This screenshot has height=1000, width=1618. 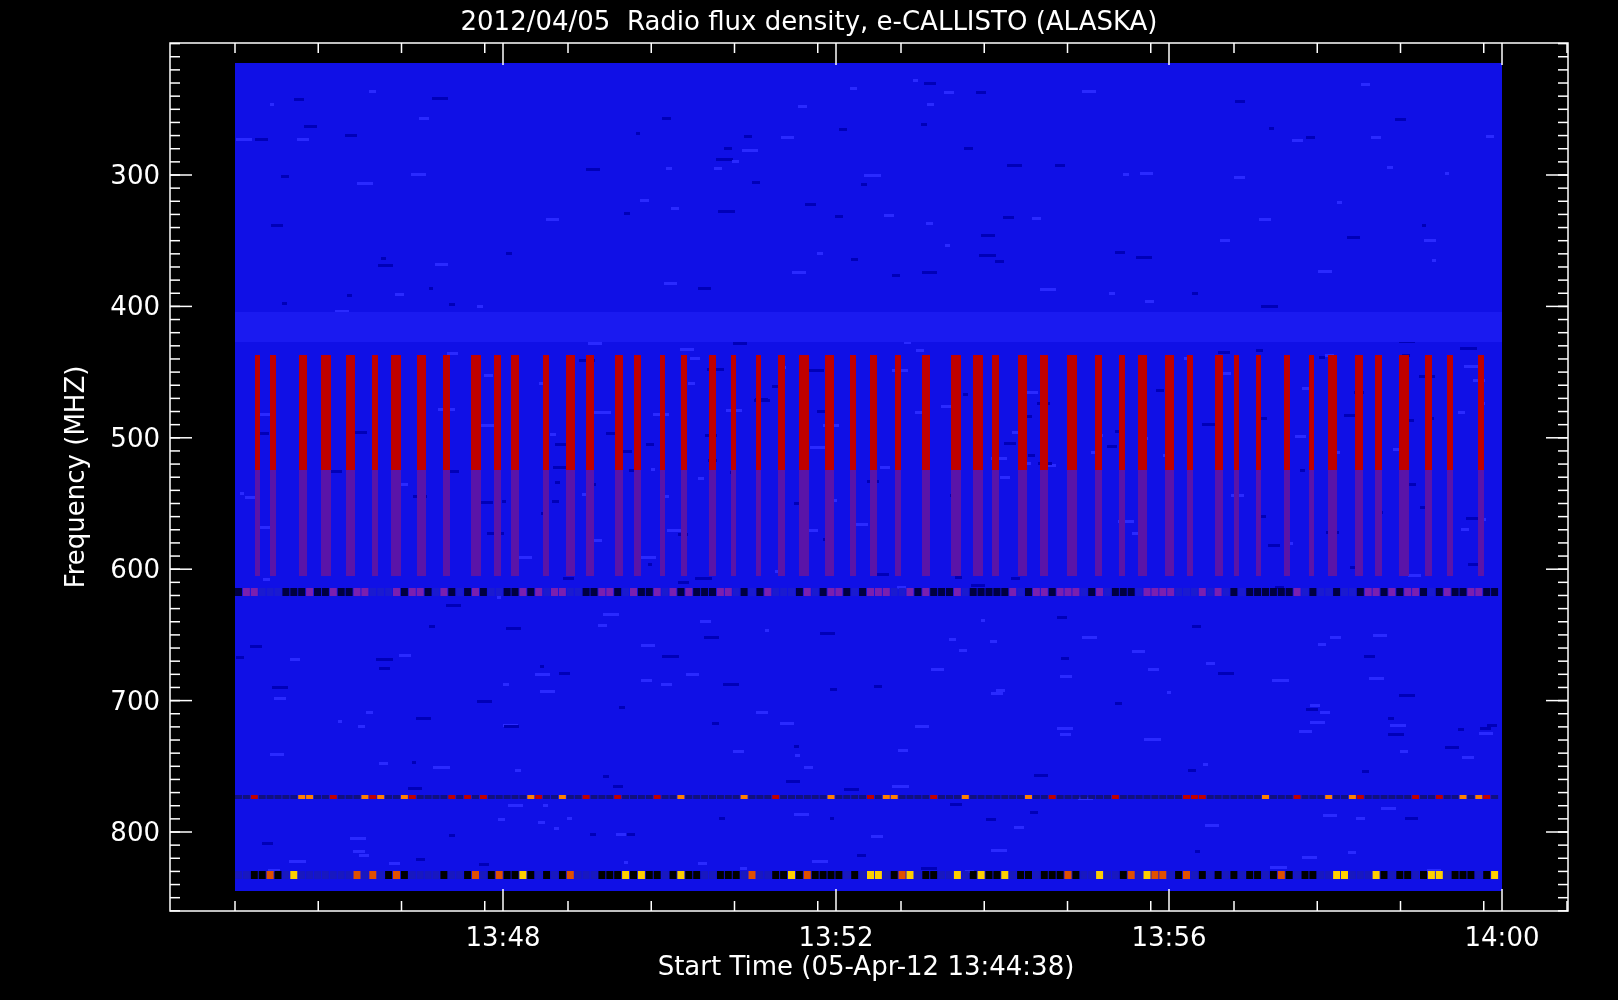 What do you see at coordinates (809, 21) in the screenshot?
I see `chart-title: 2012/04/05 Radio flux density, e-CALLISTO (ALASKA)` at bounding box center [809, 21].